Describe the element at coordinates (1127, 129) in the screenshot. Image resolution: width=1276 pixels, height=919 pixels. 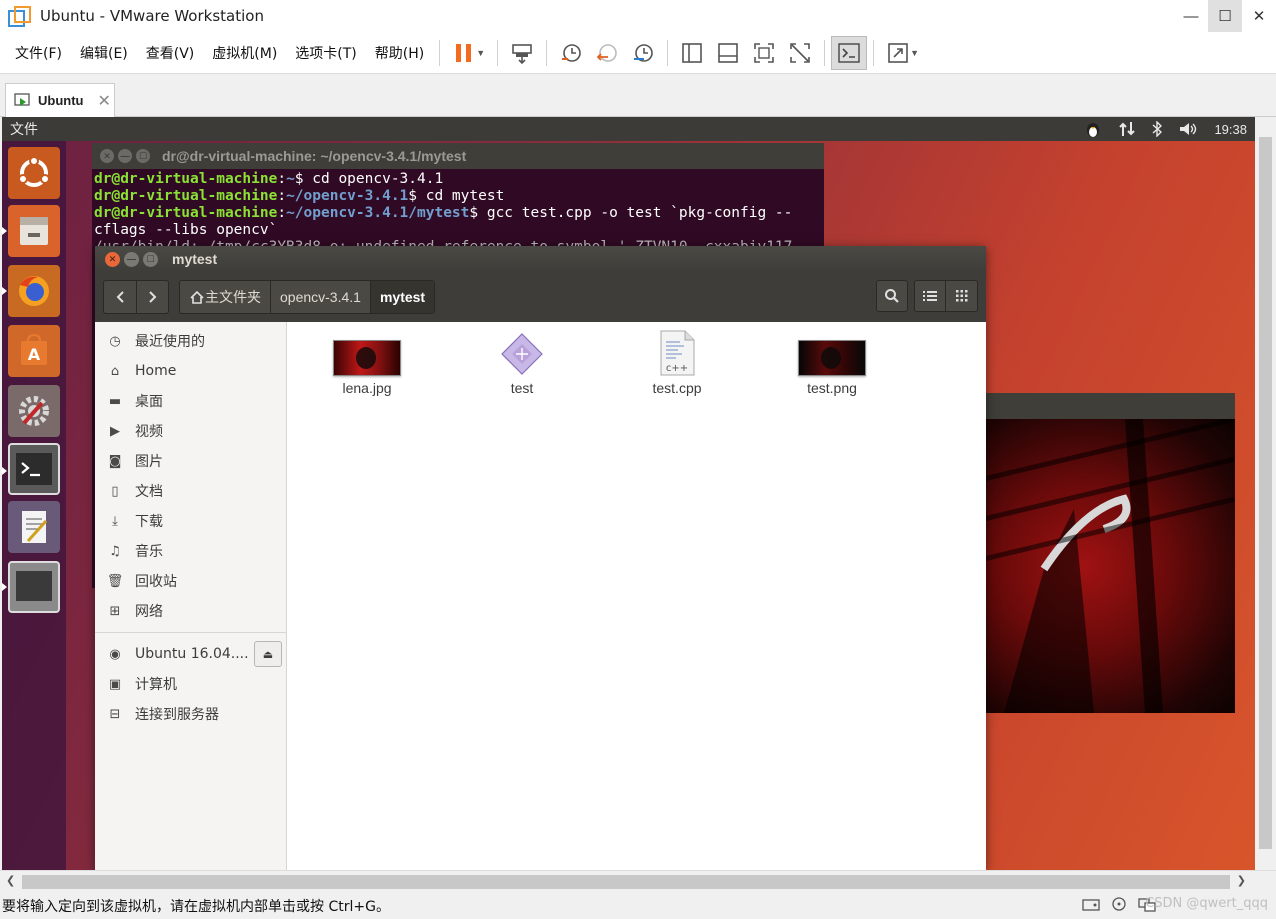
I see `network-transfer-icon` at that location.